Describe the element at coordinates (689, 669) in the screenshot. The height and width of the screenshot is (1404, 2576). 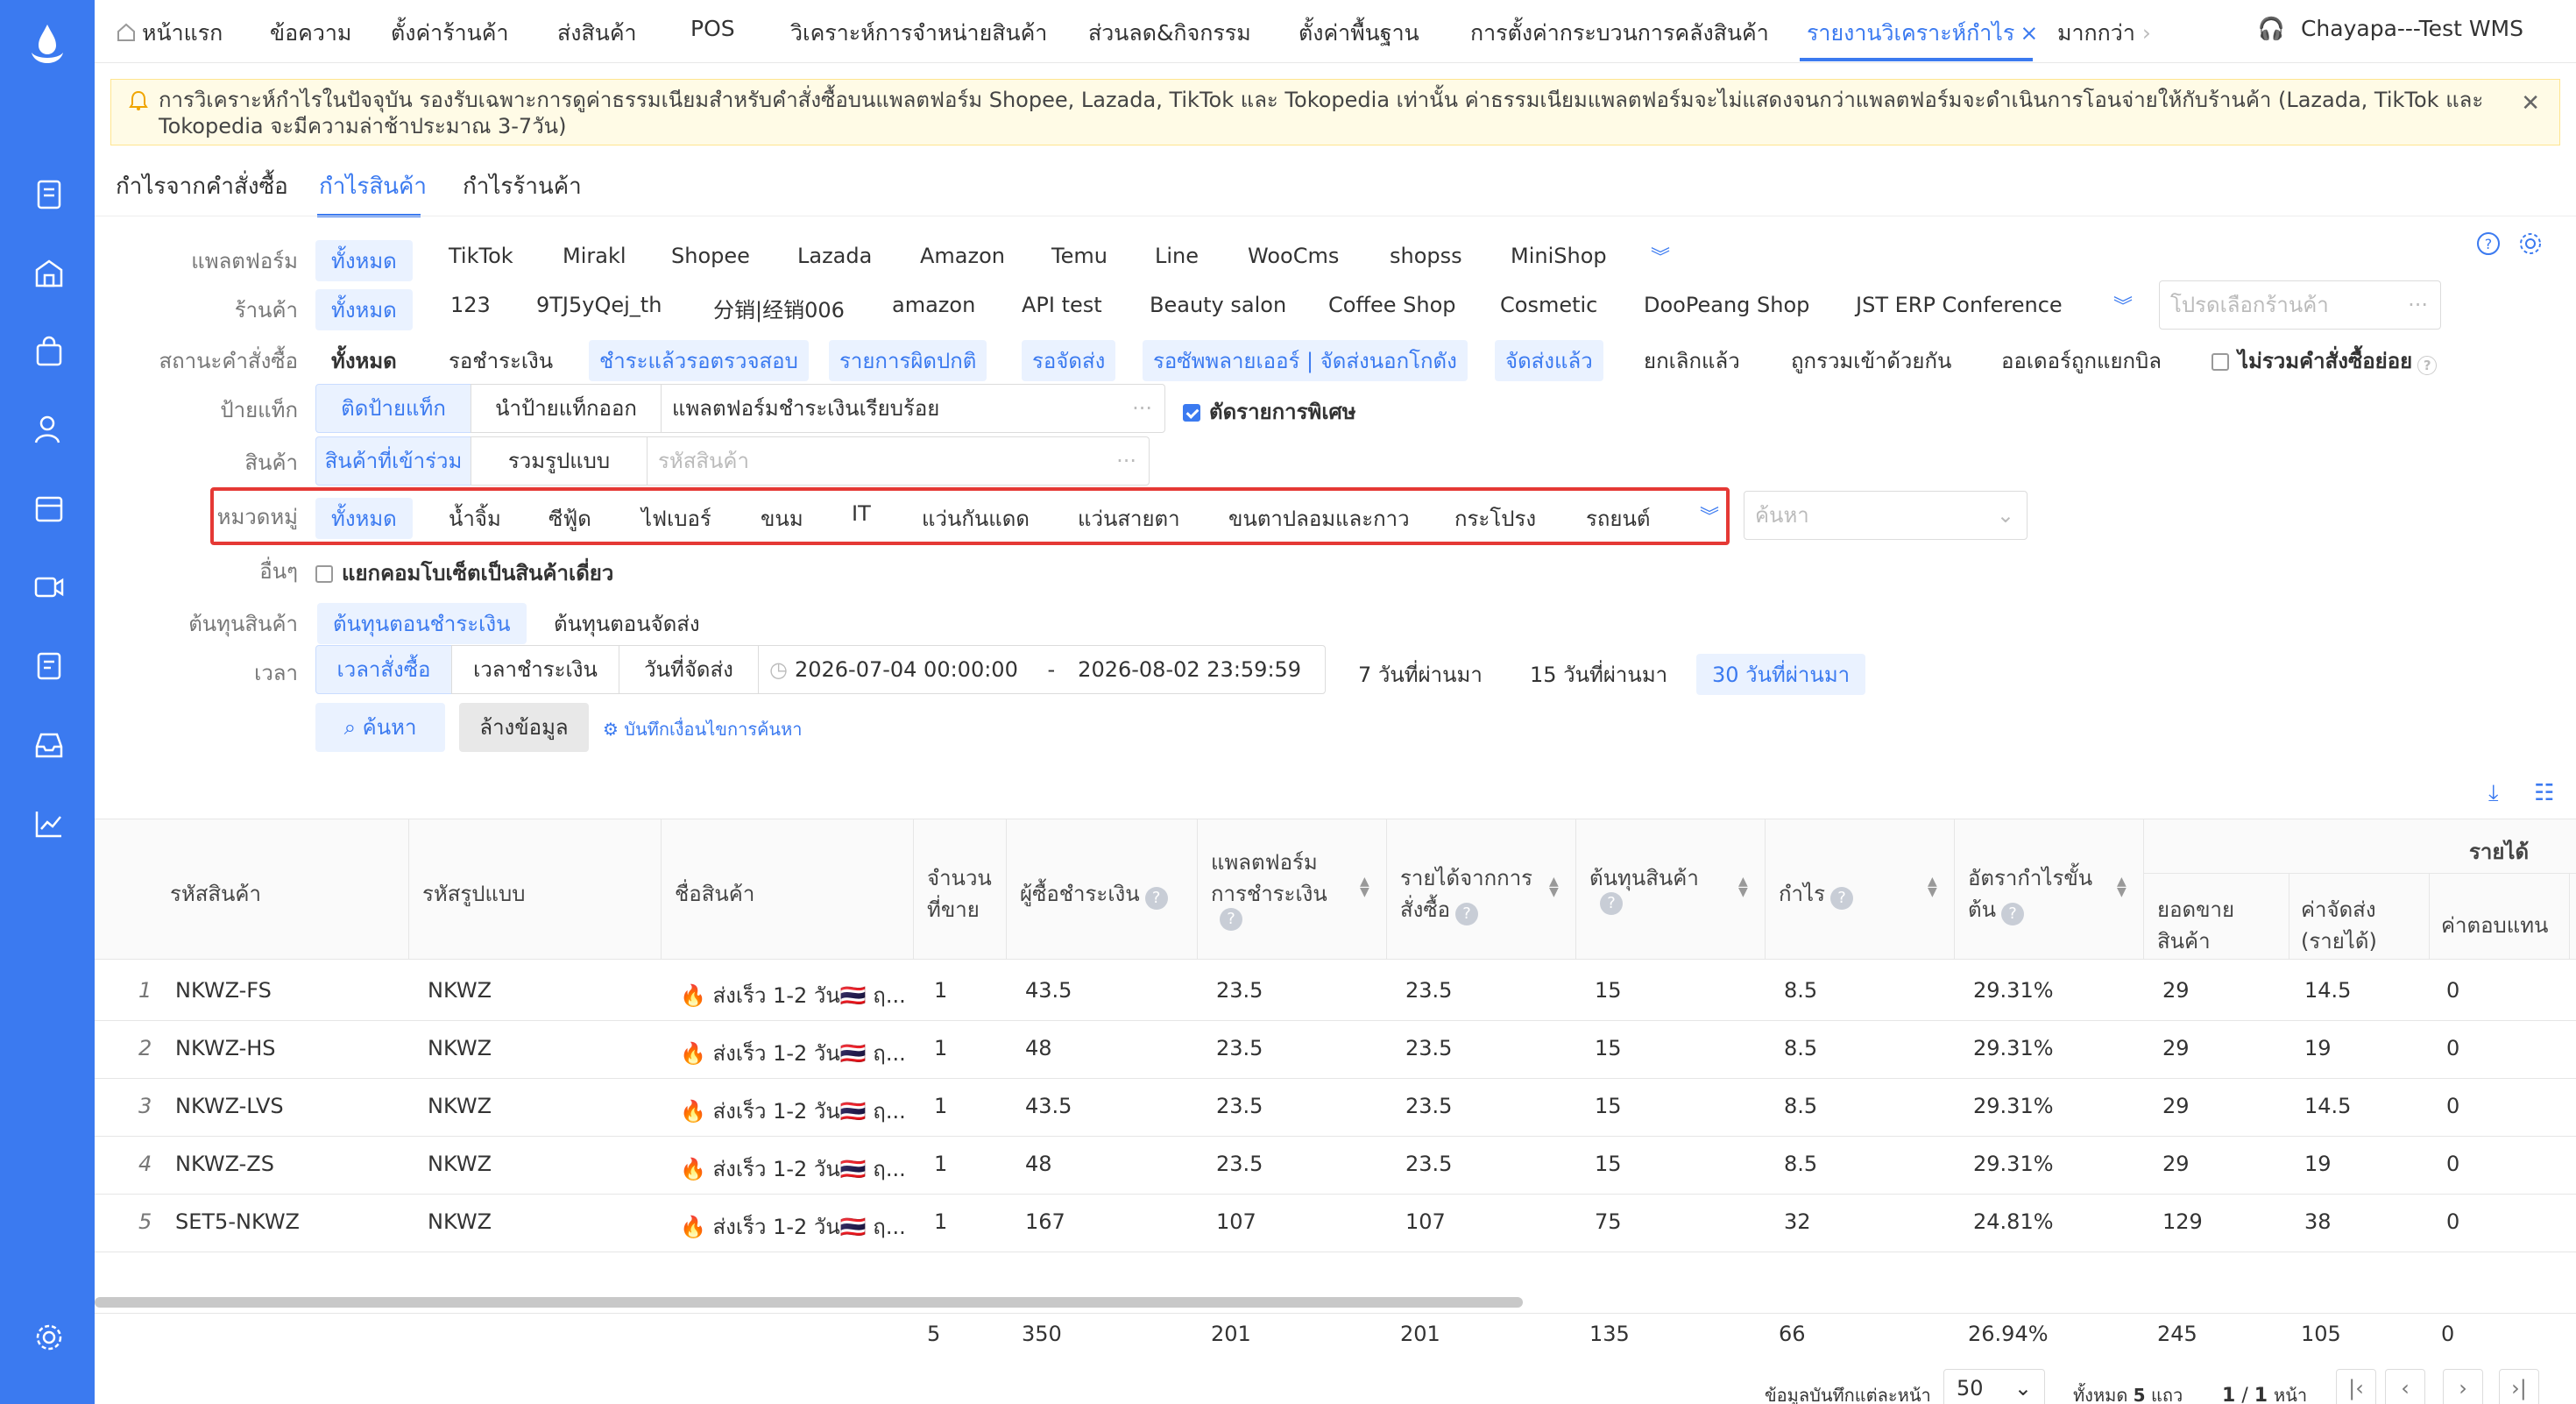
I see `time-segment-shipping: วันที่จัดส่ง` at that location.